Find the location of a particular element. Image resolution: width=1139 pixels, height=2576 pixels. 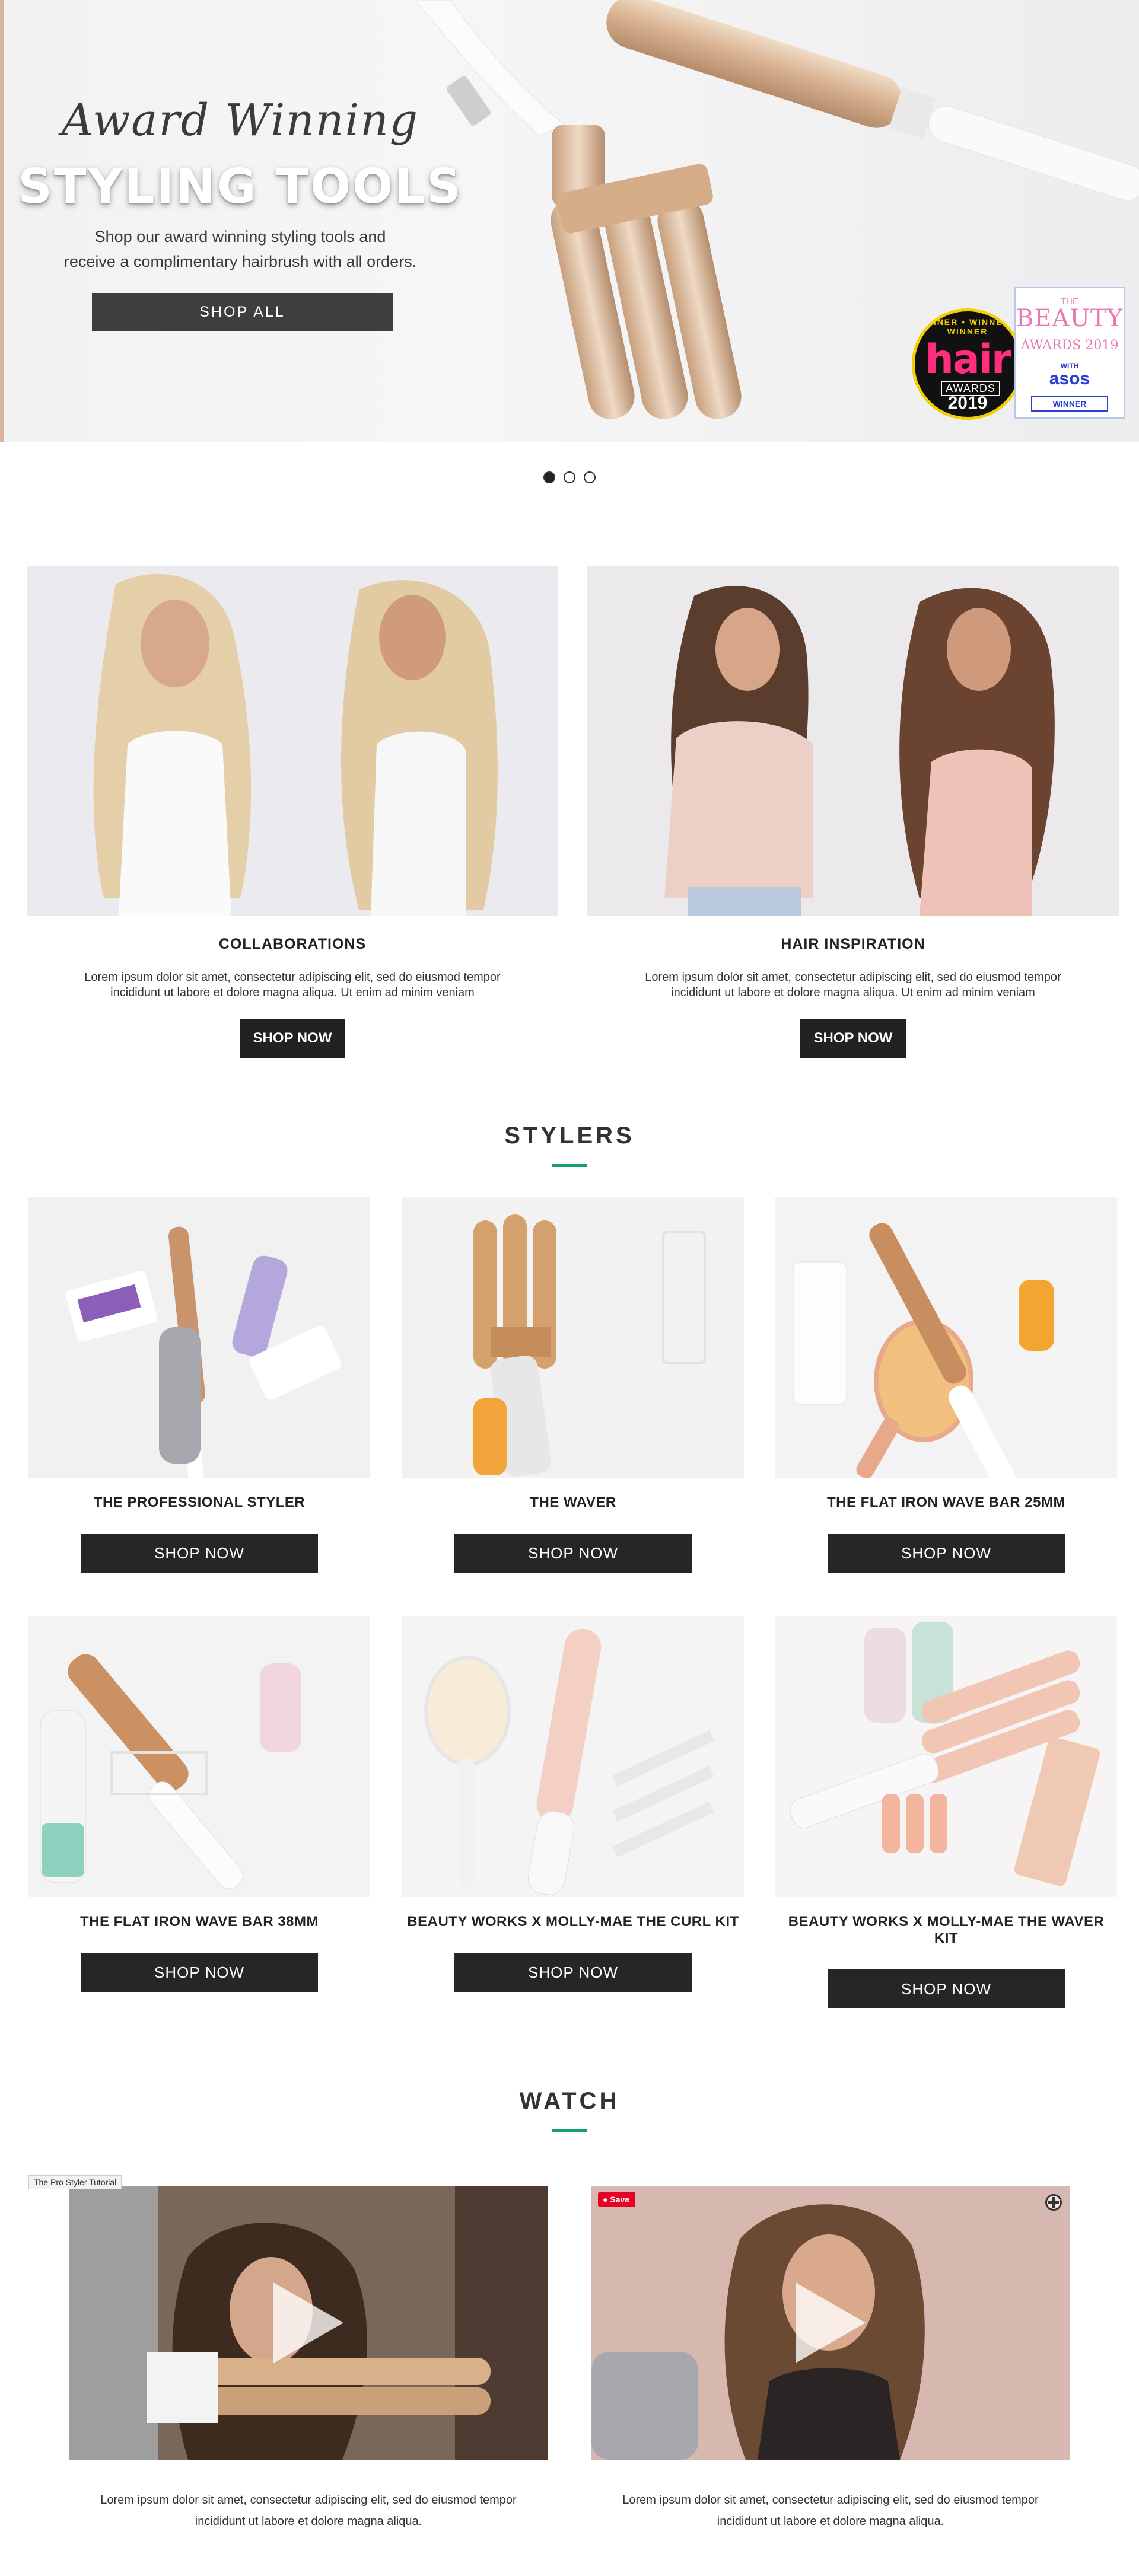

professional-styler-shop-now-button: SHOP NOW is located at coordinates (200, 1554).